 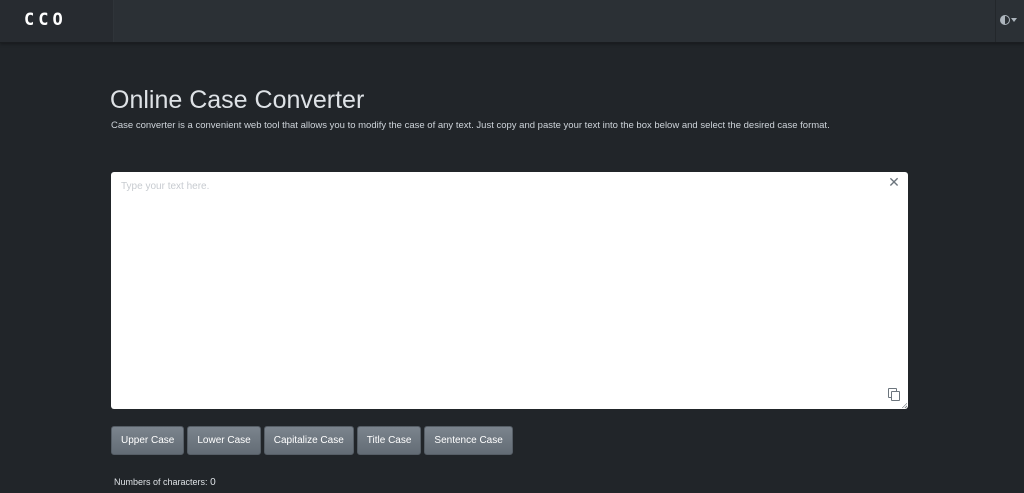 I want to click on sentence-case-button: Sentence Case, so click(x=468, y=440).